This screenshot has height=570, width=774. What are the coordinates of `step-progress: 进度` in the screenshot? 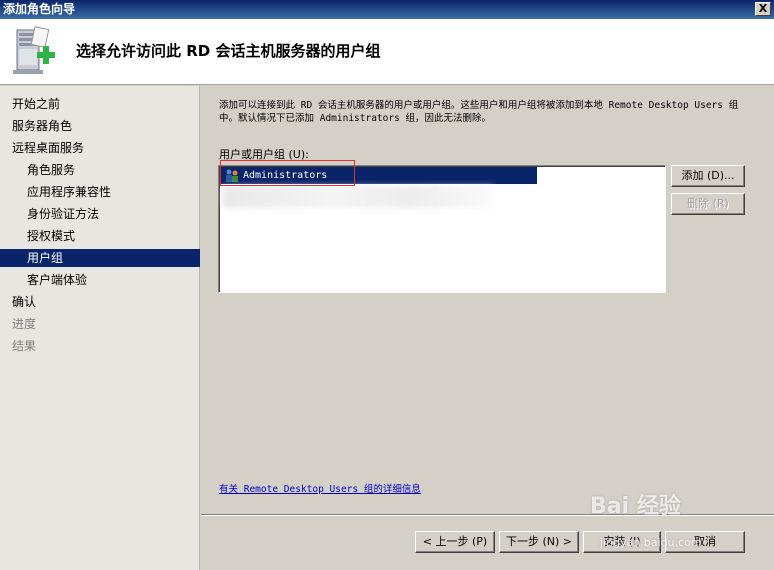 It's located at (24, 324).